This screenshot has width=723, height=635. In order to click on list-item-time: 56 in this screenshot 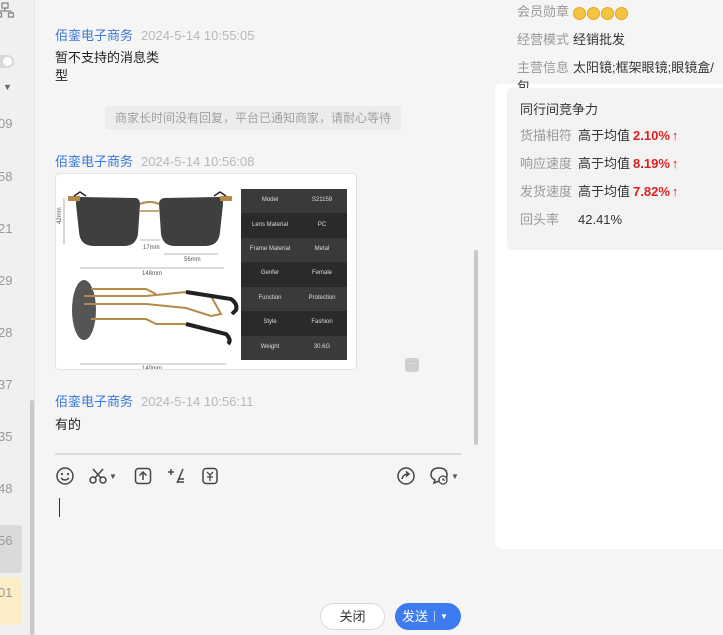, I will do `click(10, 540)`.